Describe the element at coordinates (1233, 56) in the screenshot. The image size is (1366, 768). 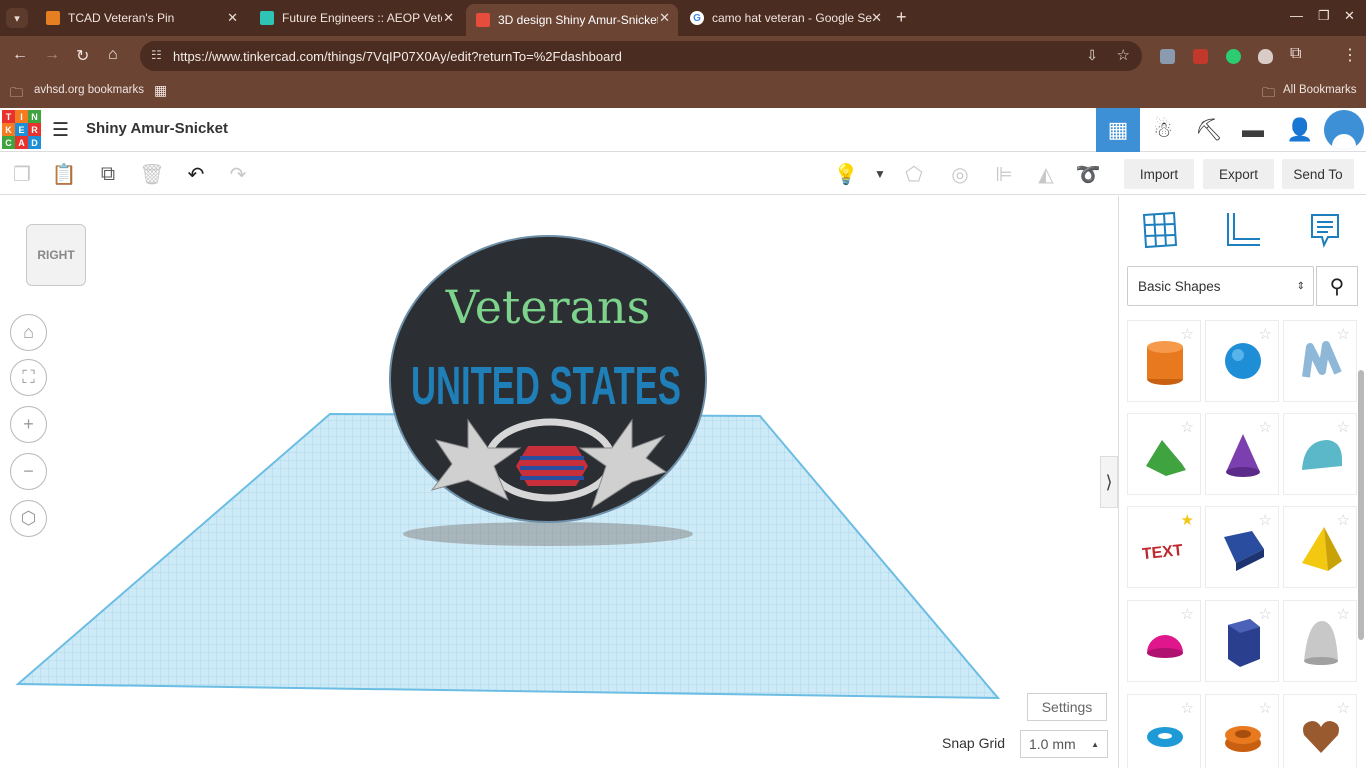
I see `grammarly-icon` at that location.